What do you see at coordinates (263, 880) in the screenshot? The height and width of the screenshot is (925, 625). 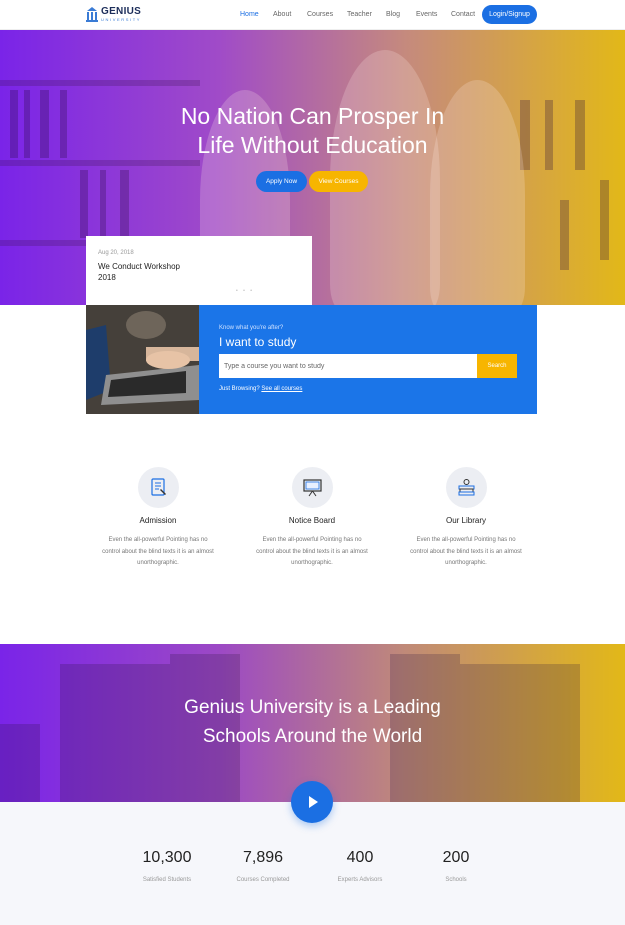 I see `stat-label: Courses Completed` at bounding box center [263, 880].